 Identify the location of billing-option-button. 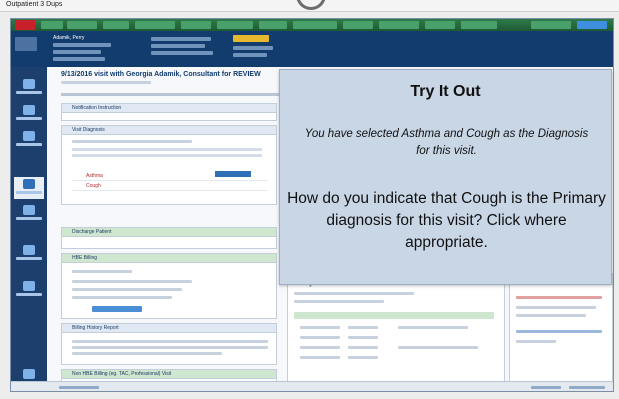
(117, 309).